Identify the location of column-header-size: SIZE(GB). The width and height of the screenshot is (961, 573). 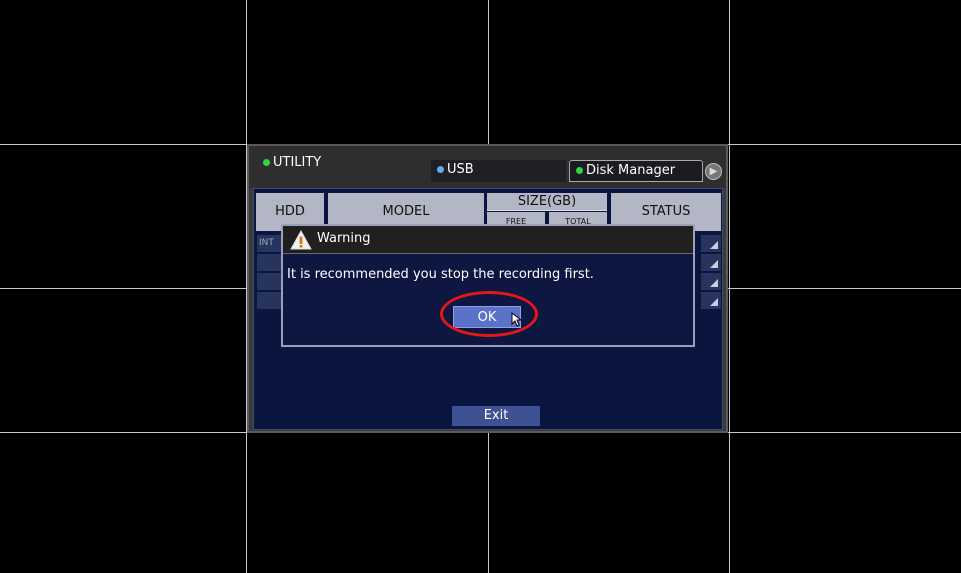
(547, 202).